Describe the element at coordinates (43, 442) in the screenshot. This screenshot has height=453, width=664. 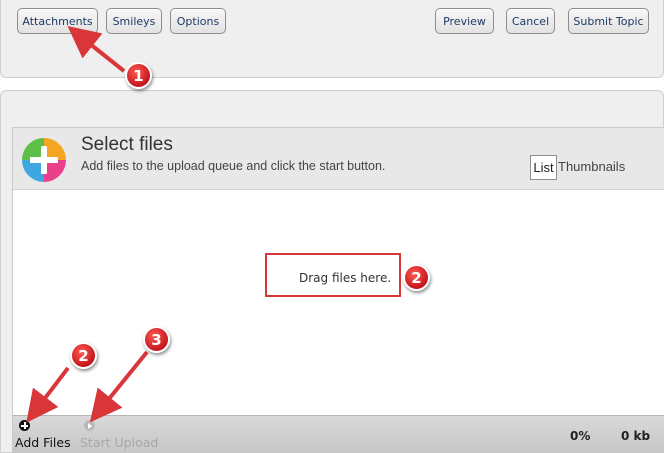
I see `add-files-button: Add Files` at that location.